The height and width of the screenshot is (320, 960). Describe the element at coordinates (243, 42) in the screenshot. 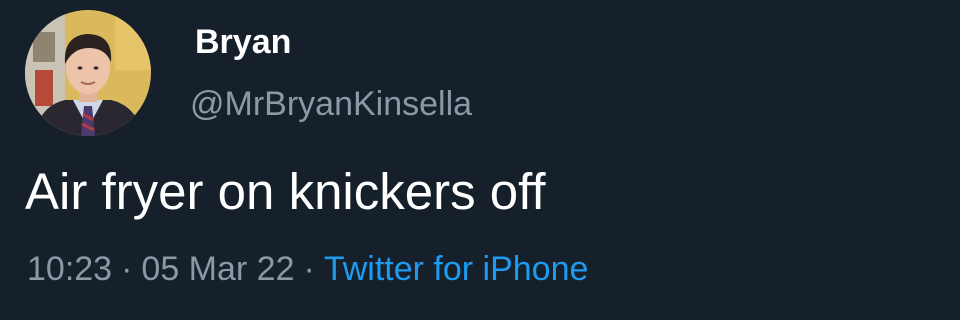

I see `display-name: Bryan` at that location.